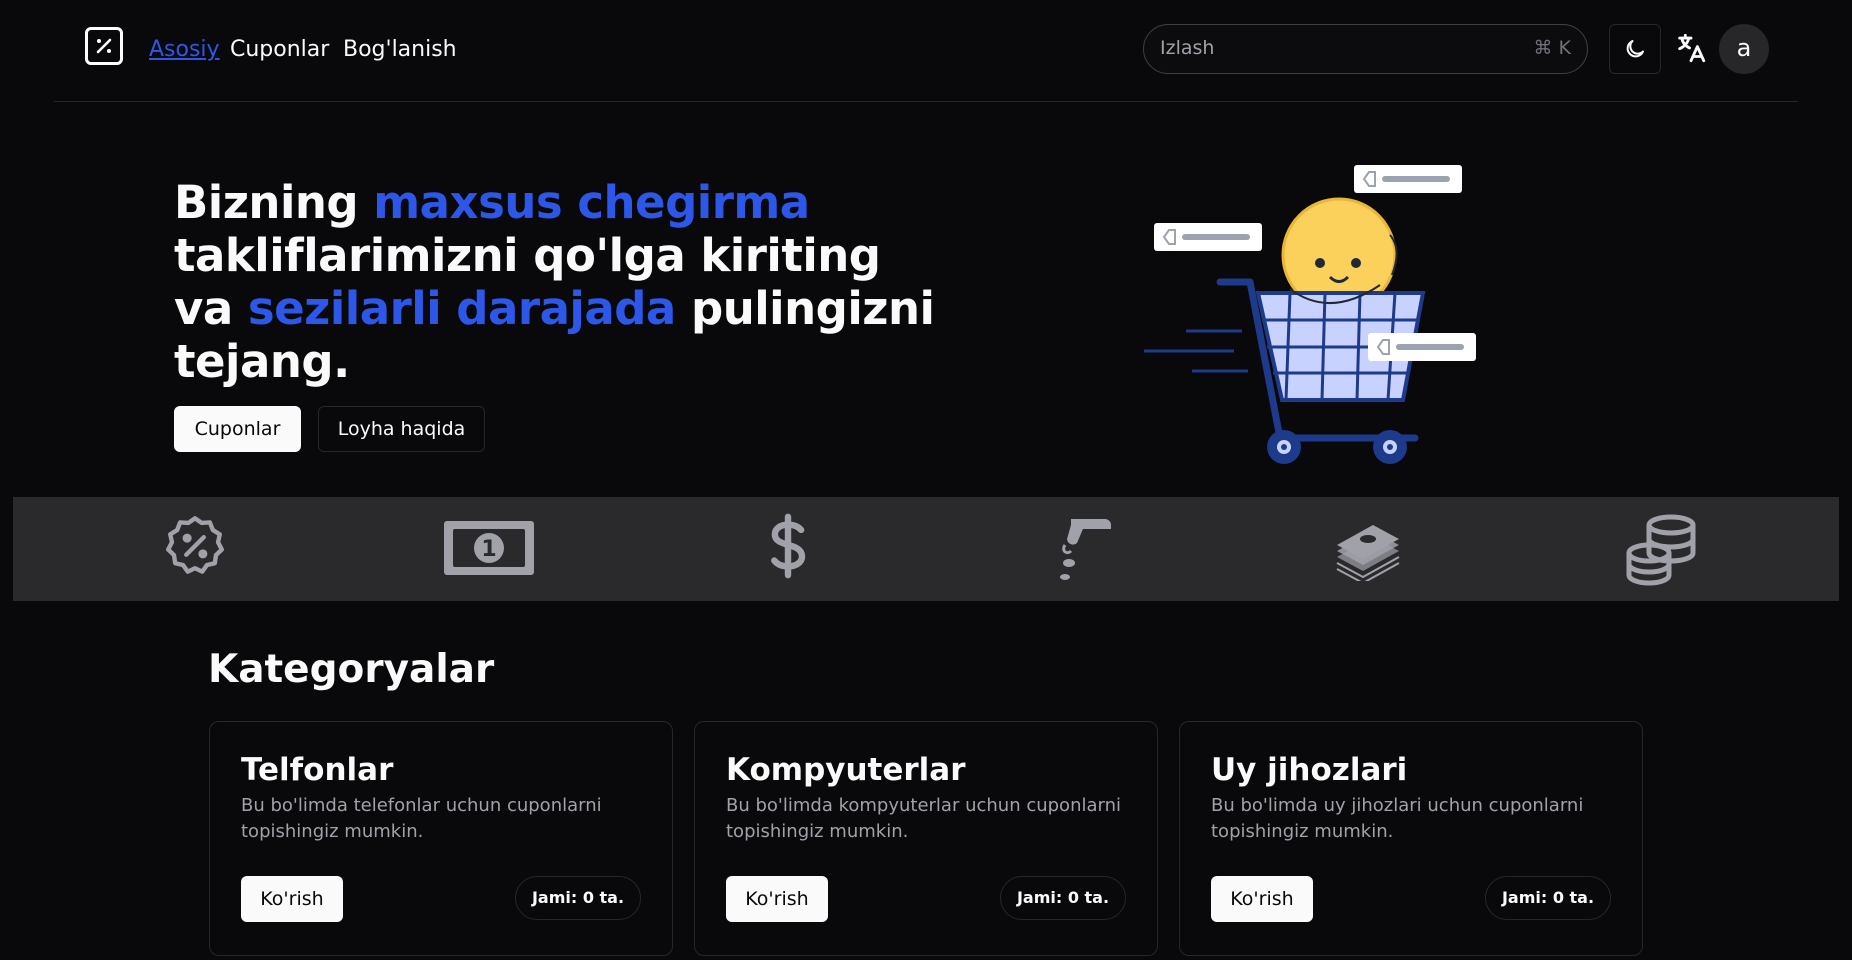  I want to click on svg-text: 1, so click(488, 549).